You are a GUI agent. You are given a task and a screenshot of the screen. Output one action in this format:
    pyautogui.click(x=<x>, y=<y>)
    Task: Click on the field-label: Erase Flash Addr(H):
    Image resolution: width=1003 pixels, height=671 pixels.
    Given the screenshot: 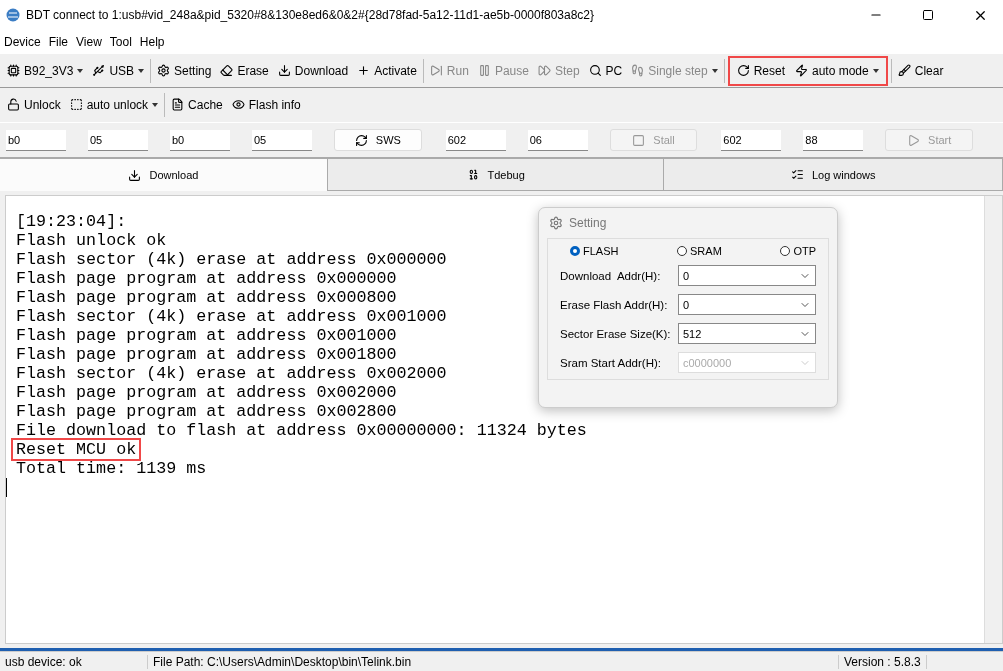 What is the action you would take?
    pyautogui.click(x=614, y=304)
    